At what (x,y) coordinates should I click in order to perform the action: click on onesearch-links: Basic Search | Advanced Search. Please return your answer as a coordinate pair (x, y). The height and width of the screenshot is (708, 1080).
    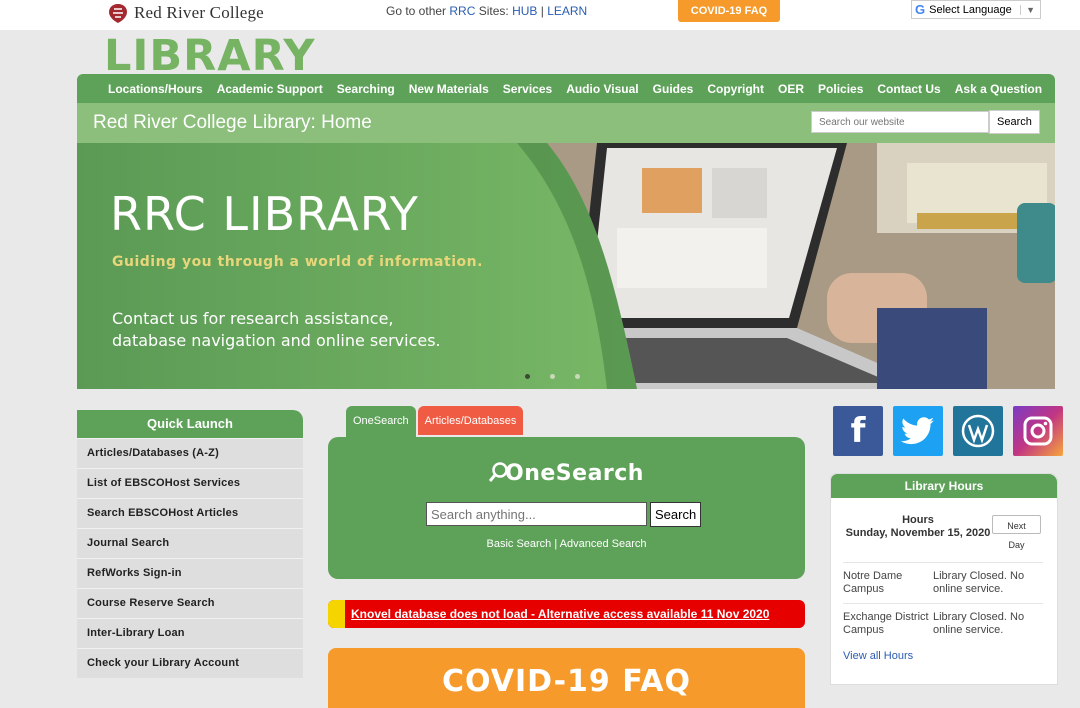
    Looking at the image, I should click on (566, 544).